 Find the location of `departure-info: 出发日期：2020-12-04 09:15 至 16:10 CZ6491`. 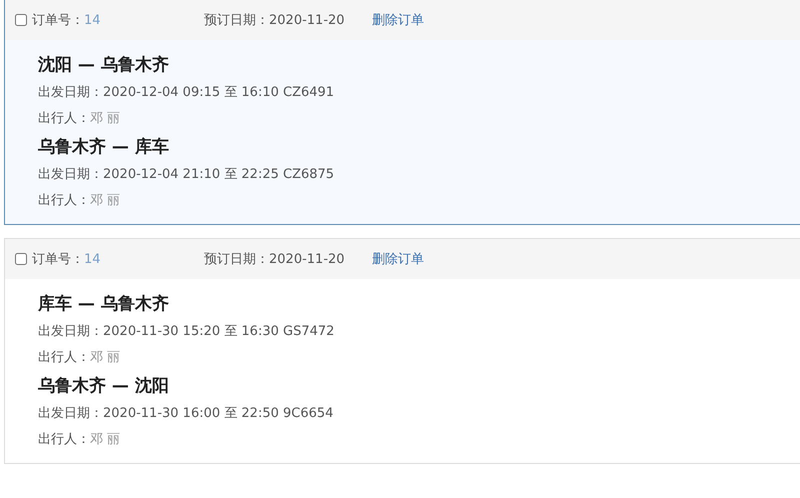

departure-info: 出发日期：2020-12-04 09:15 至 16:10 CZ6491 is located at coordinates (187, 93).